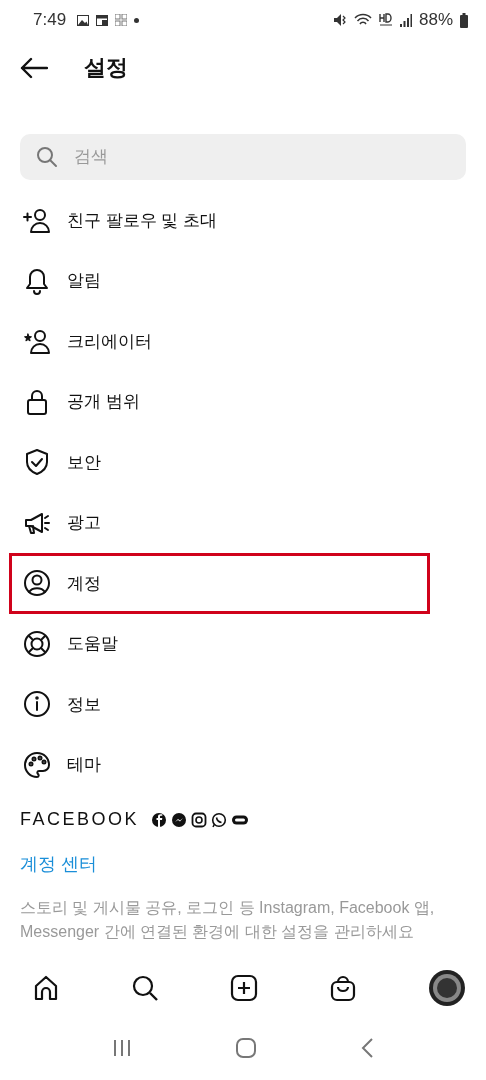  I want to click on settings-item: 광고, so click(219, 522).